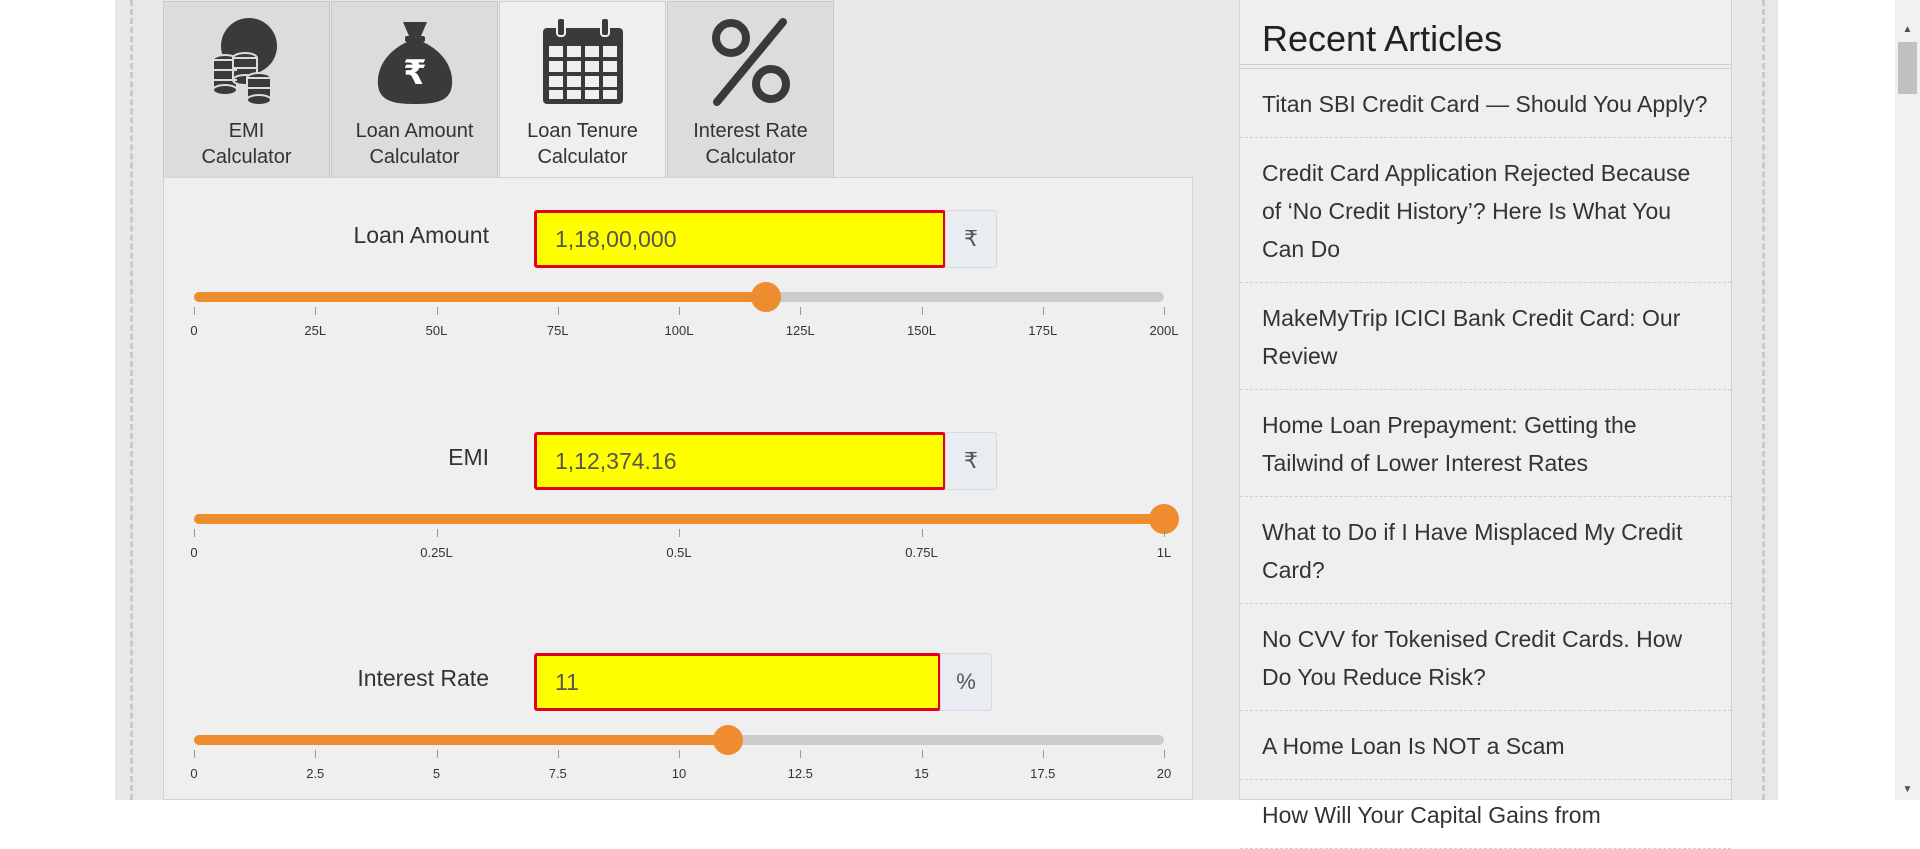  I want to click on tab-label-line1: Loan Tenure, so click(582, 131).